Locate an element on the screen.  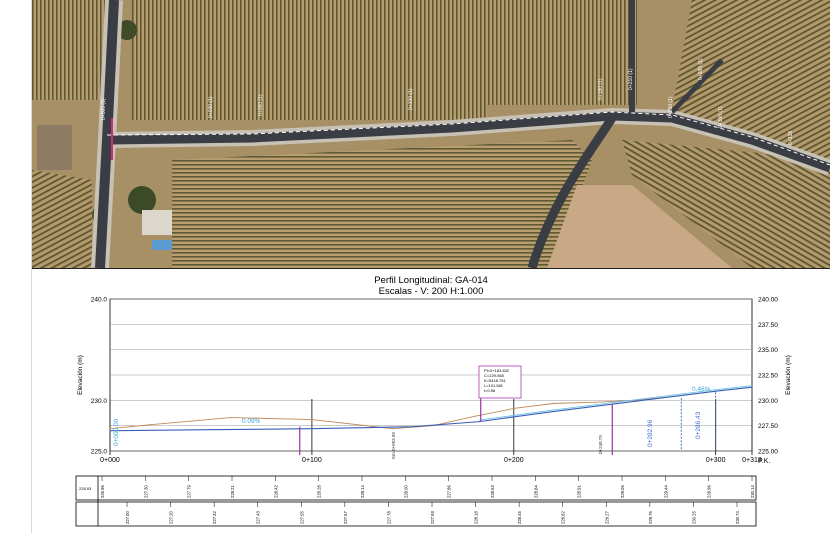
gradient-label-left: 0.09% is located at coordinates (251, 421).